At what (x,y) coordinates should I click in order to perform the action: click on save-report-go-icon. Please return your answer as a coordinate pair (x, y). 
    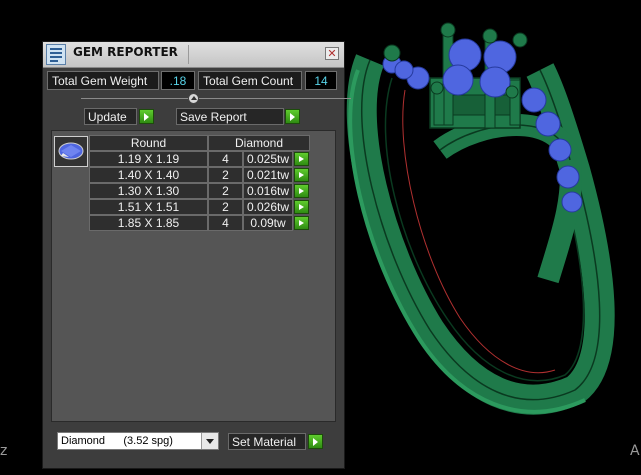
    Looking at the image, I should click on (292, 116).